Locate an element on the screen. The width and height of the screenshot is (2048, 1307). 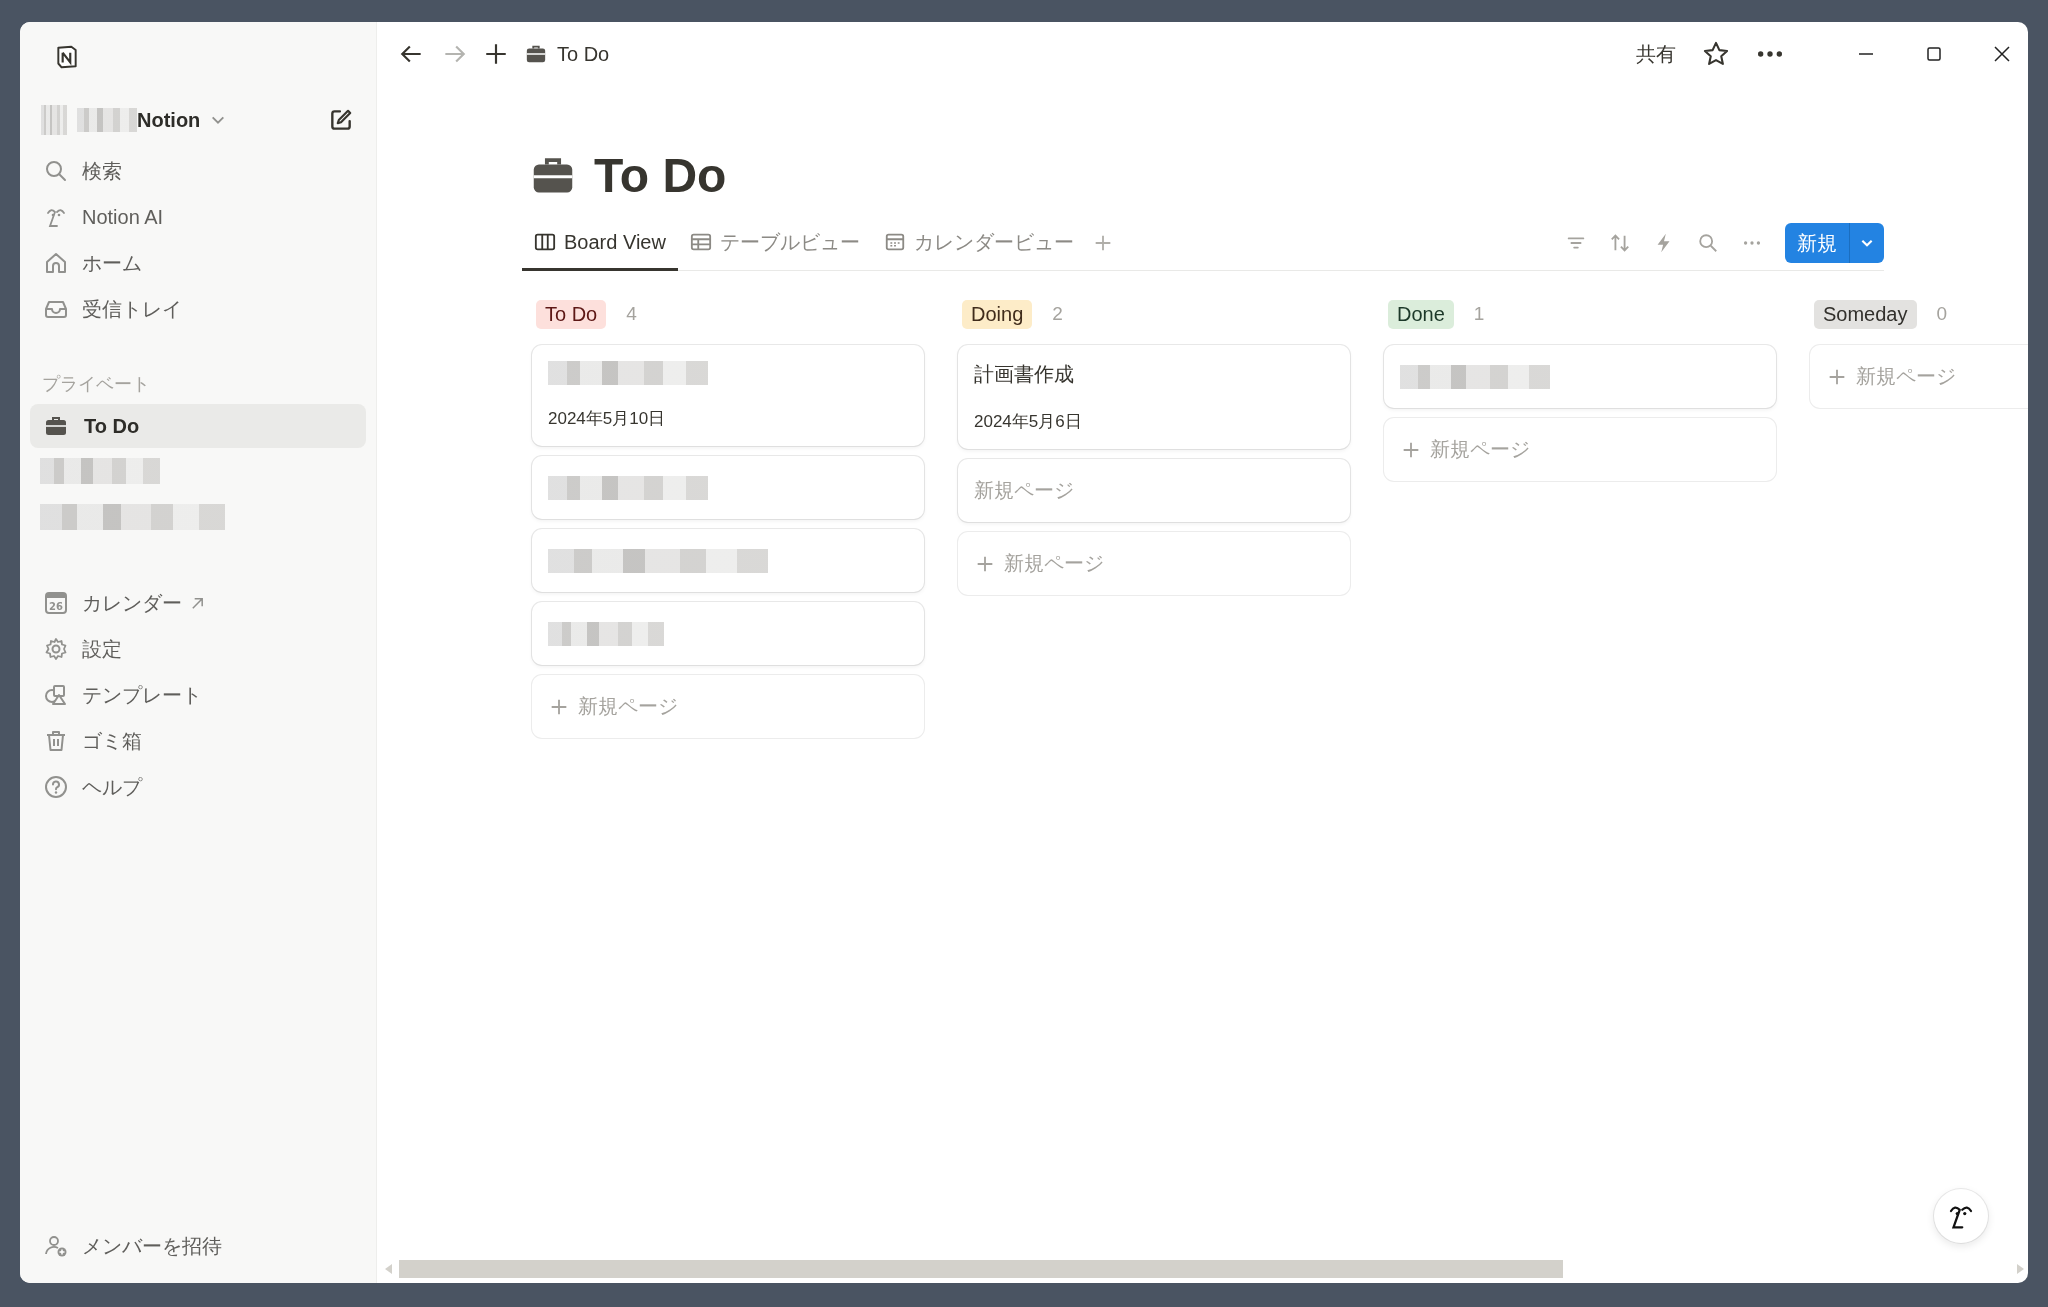
view-tab: Board View is located at coordinates (600, 243).